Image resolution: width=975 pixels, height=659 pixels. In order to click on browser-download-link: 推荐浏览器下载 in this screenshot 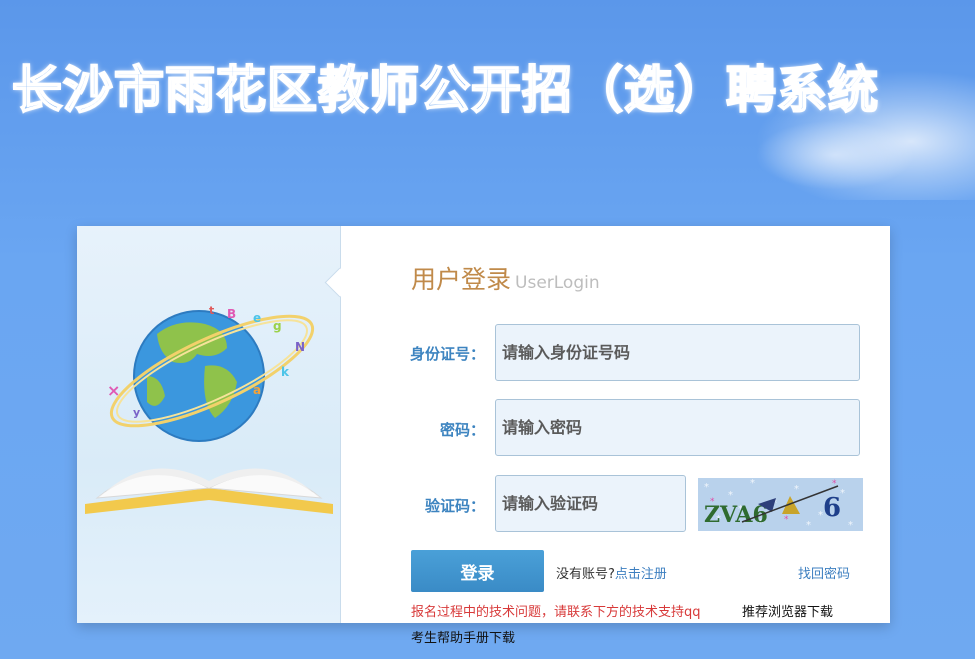, I will do `click(787, 610)`.